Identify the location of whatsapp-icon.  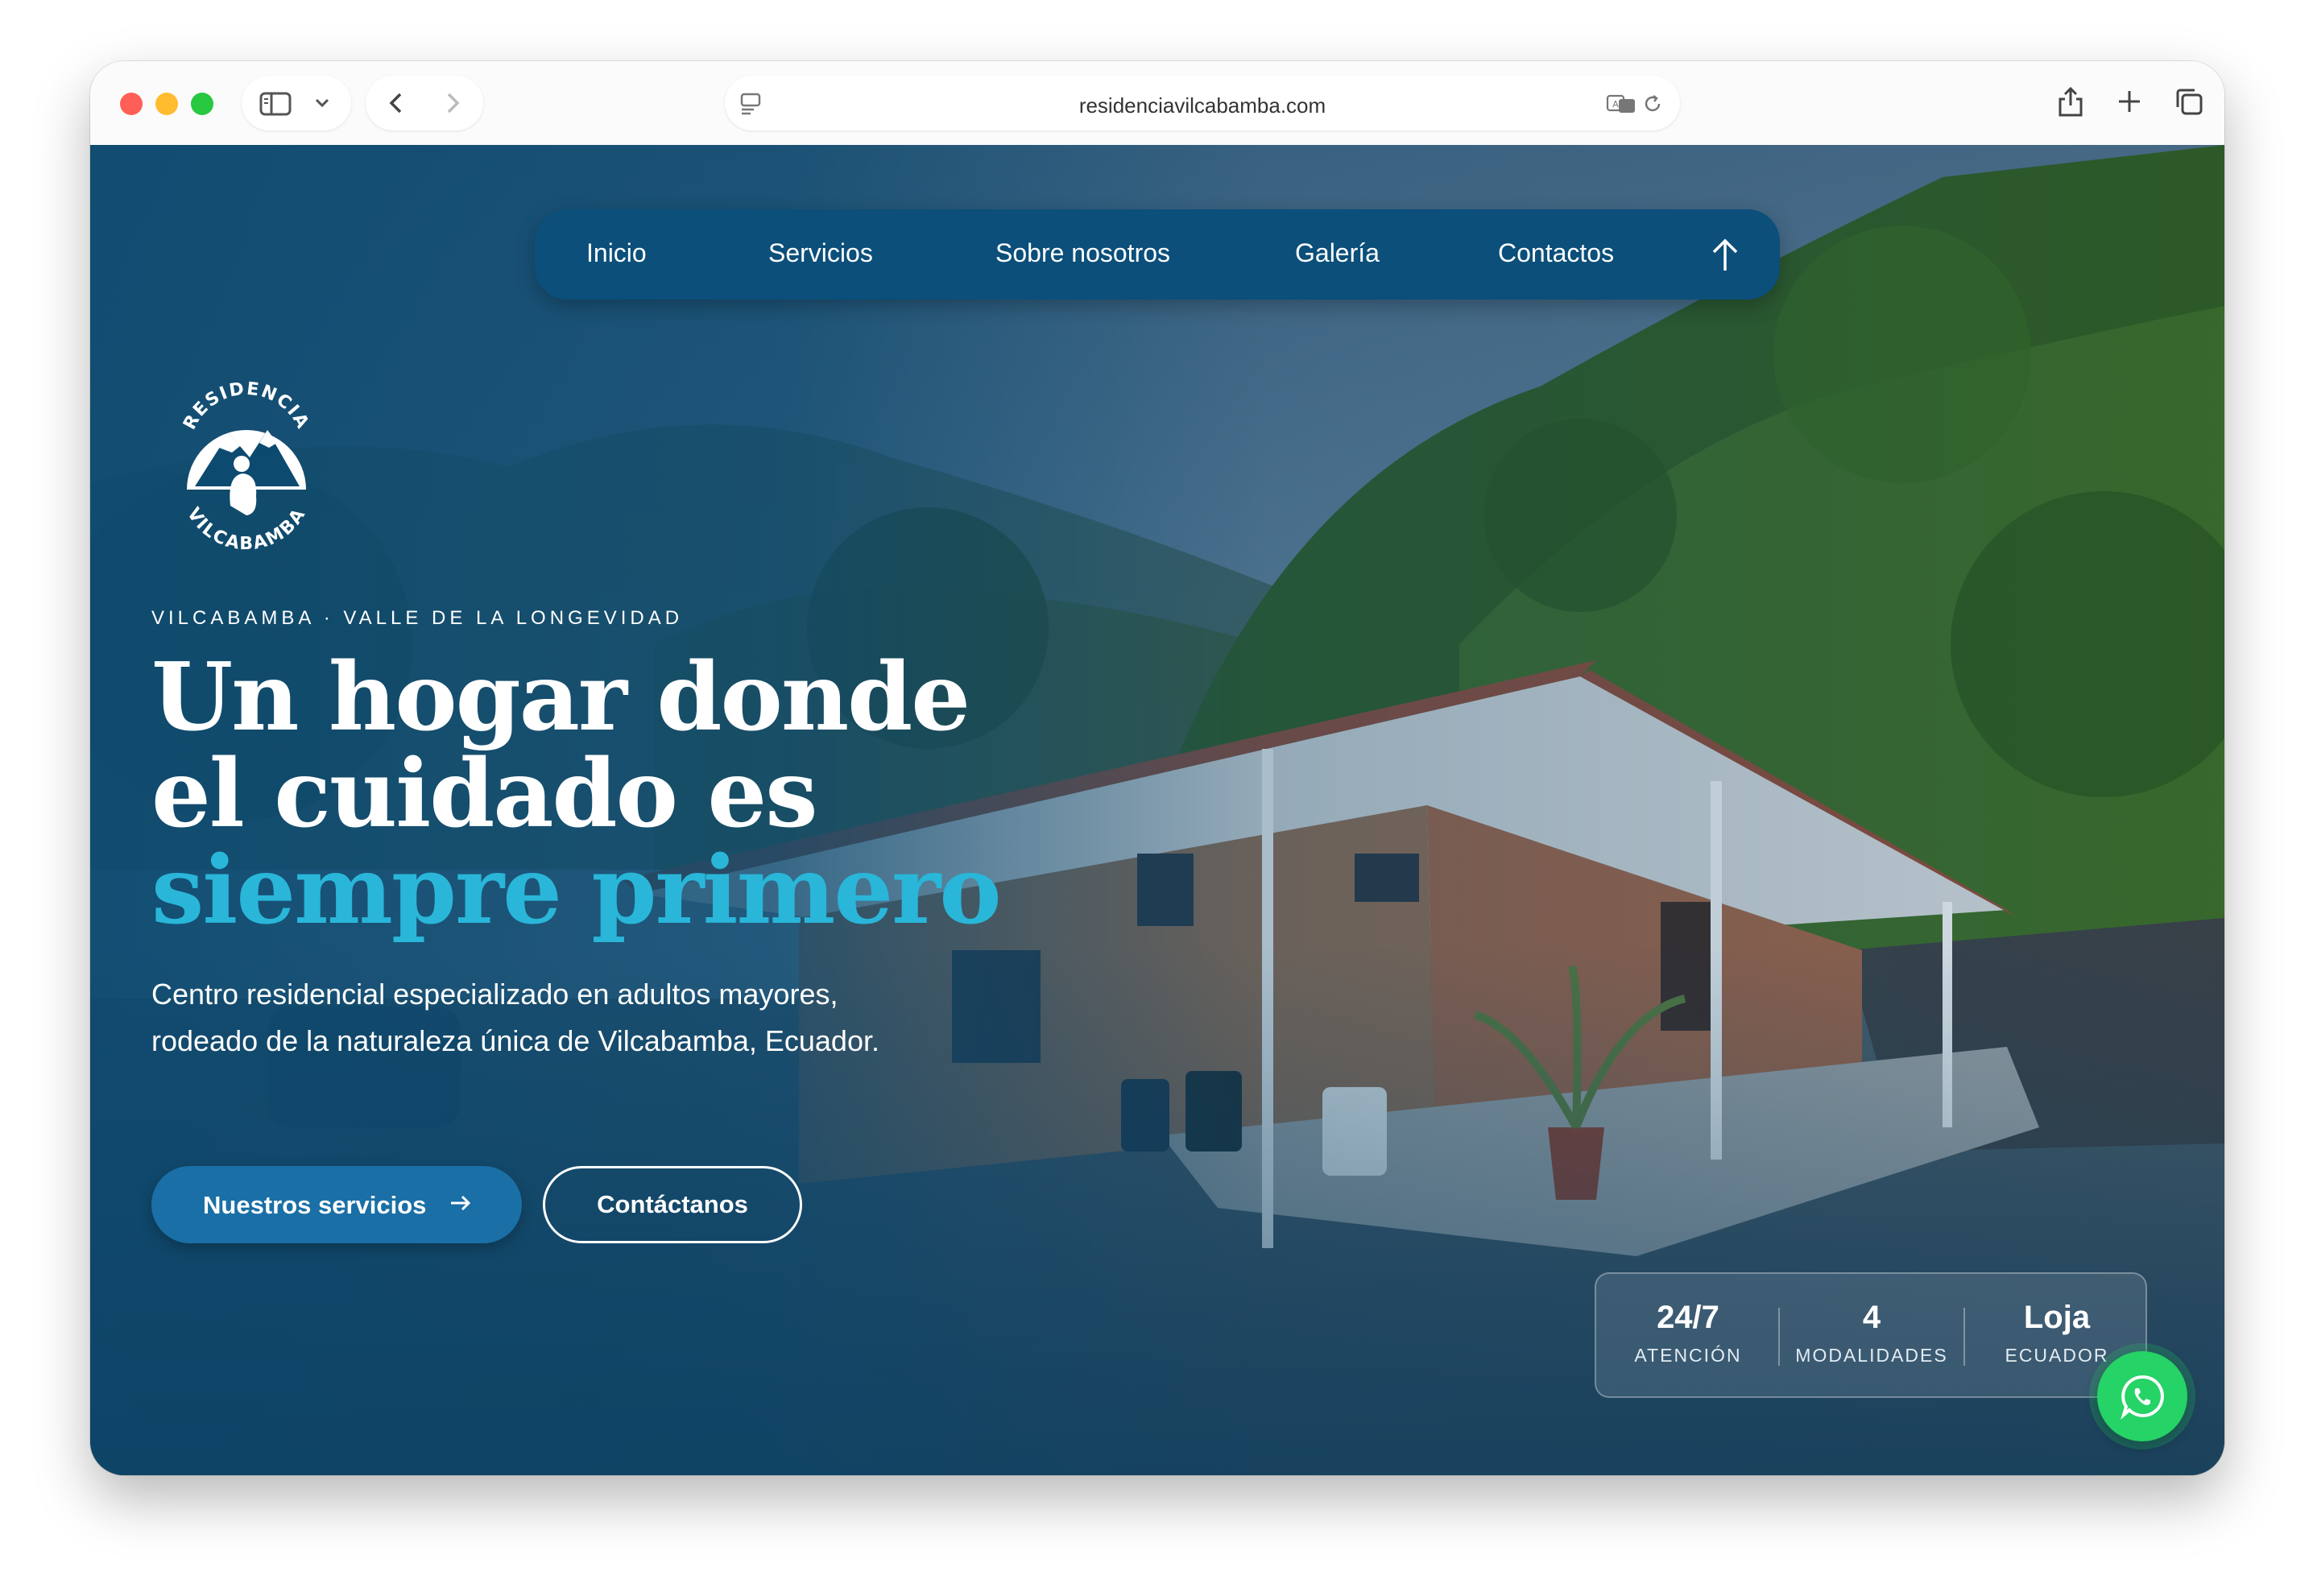
(2142, 1397).